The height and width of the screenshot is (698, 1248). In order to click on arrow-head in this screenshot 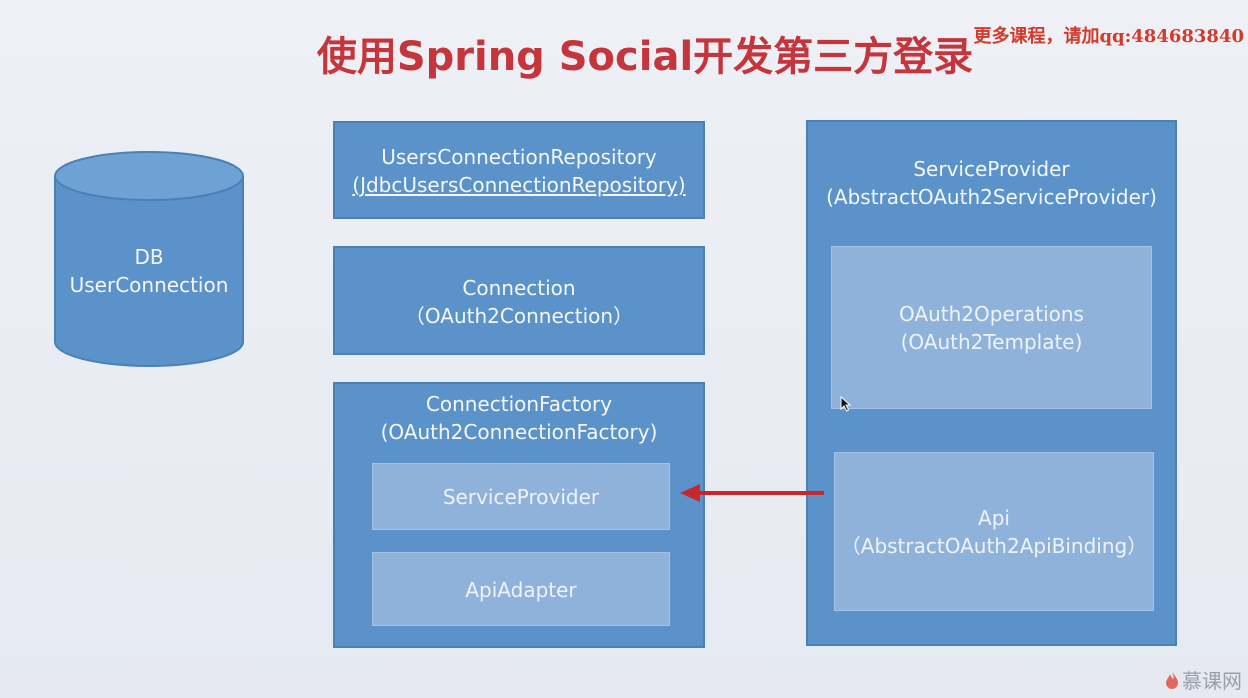, I will do `click(690, 493)`.